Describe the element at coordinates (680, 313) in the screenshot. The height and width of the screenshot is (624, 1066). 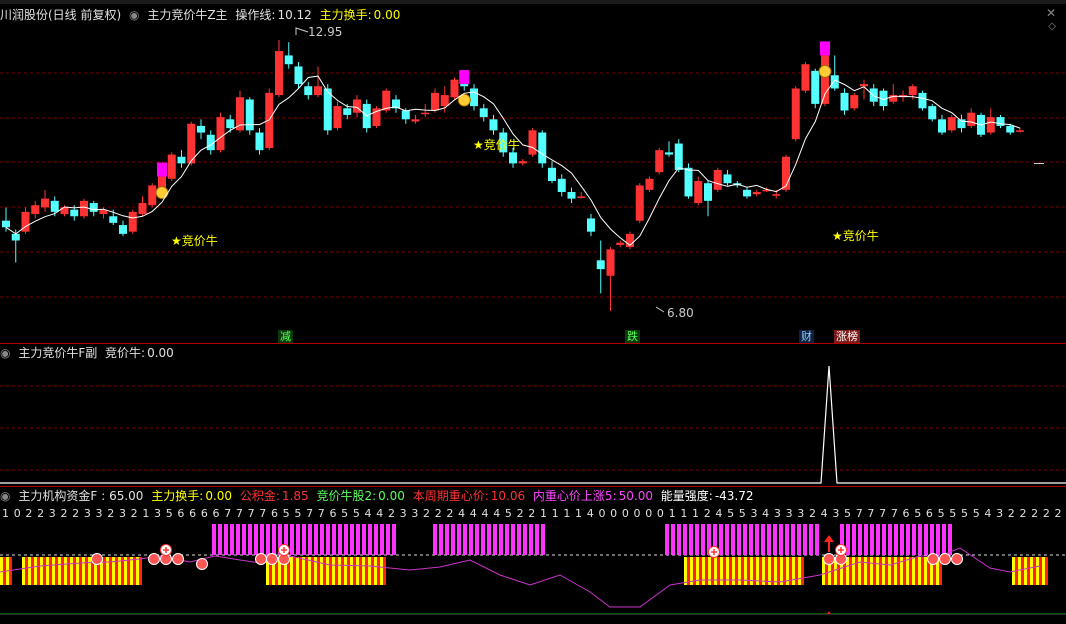
I see `low-price-label: 6.80` at that location.